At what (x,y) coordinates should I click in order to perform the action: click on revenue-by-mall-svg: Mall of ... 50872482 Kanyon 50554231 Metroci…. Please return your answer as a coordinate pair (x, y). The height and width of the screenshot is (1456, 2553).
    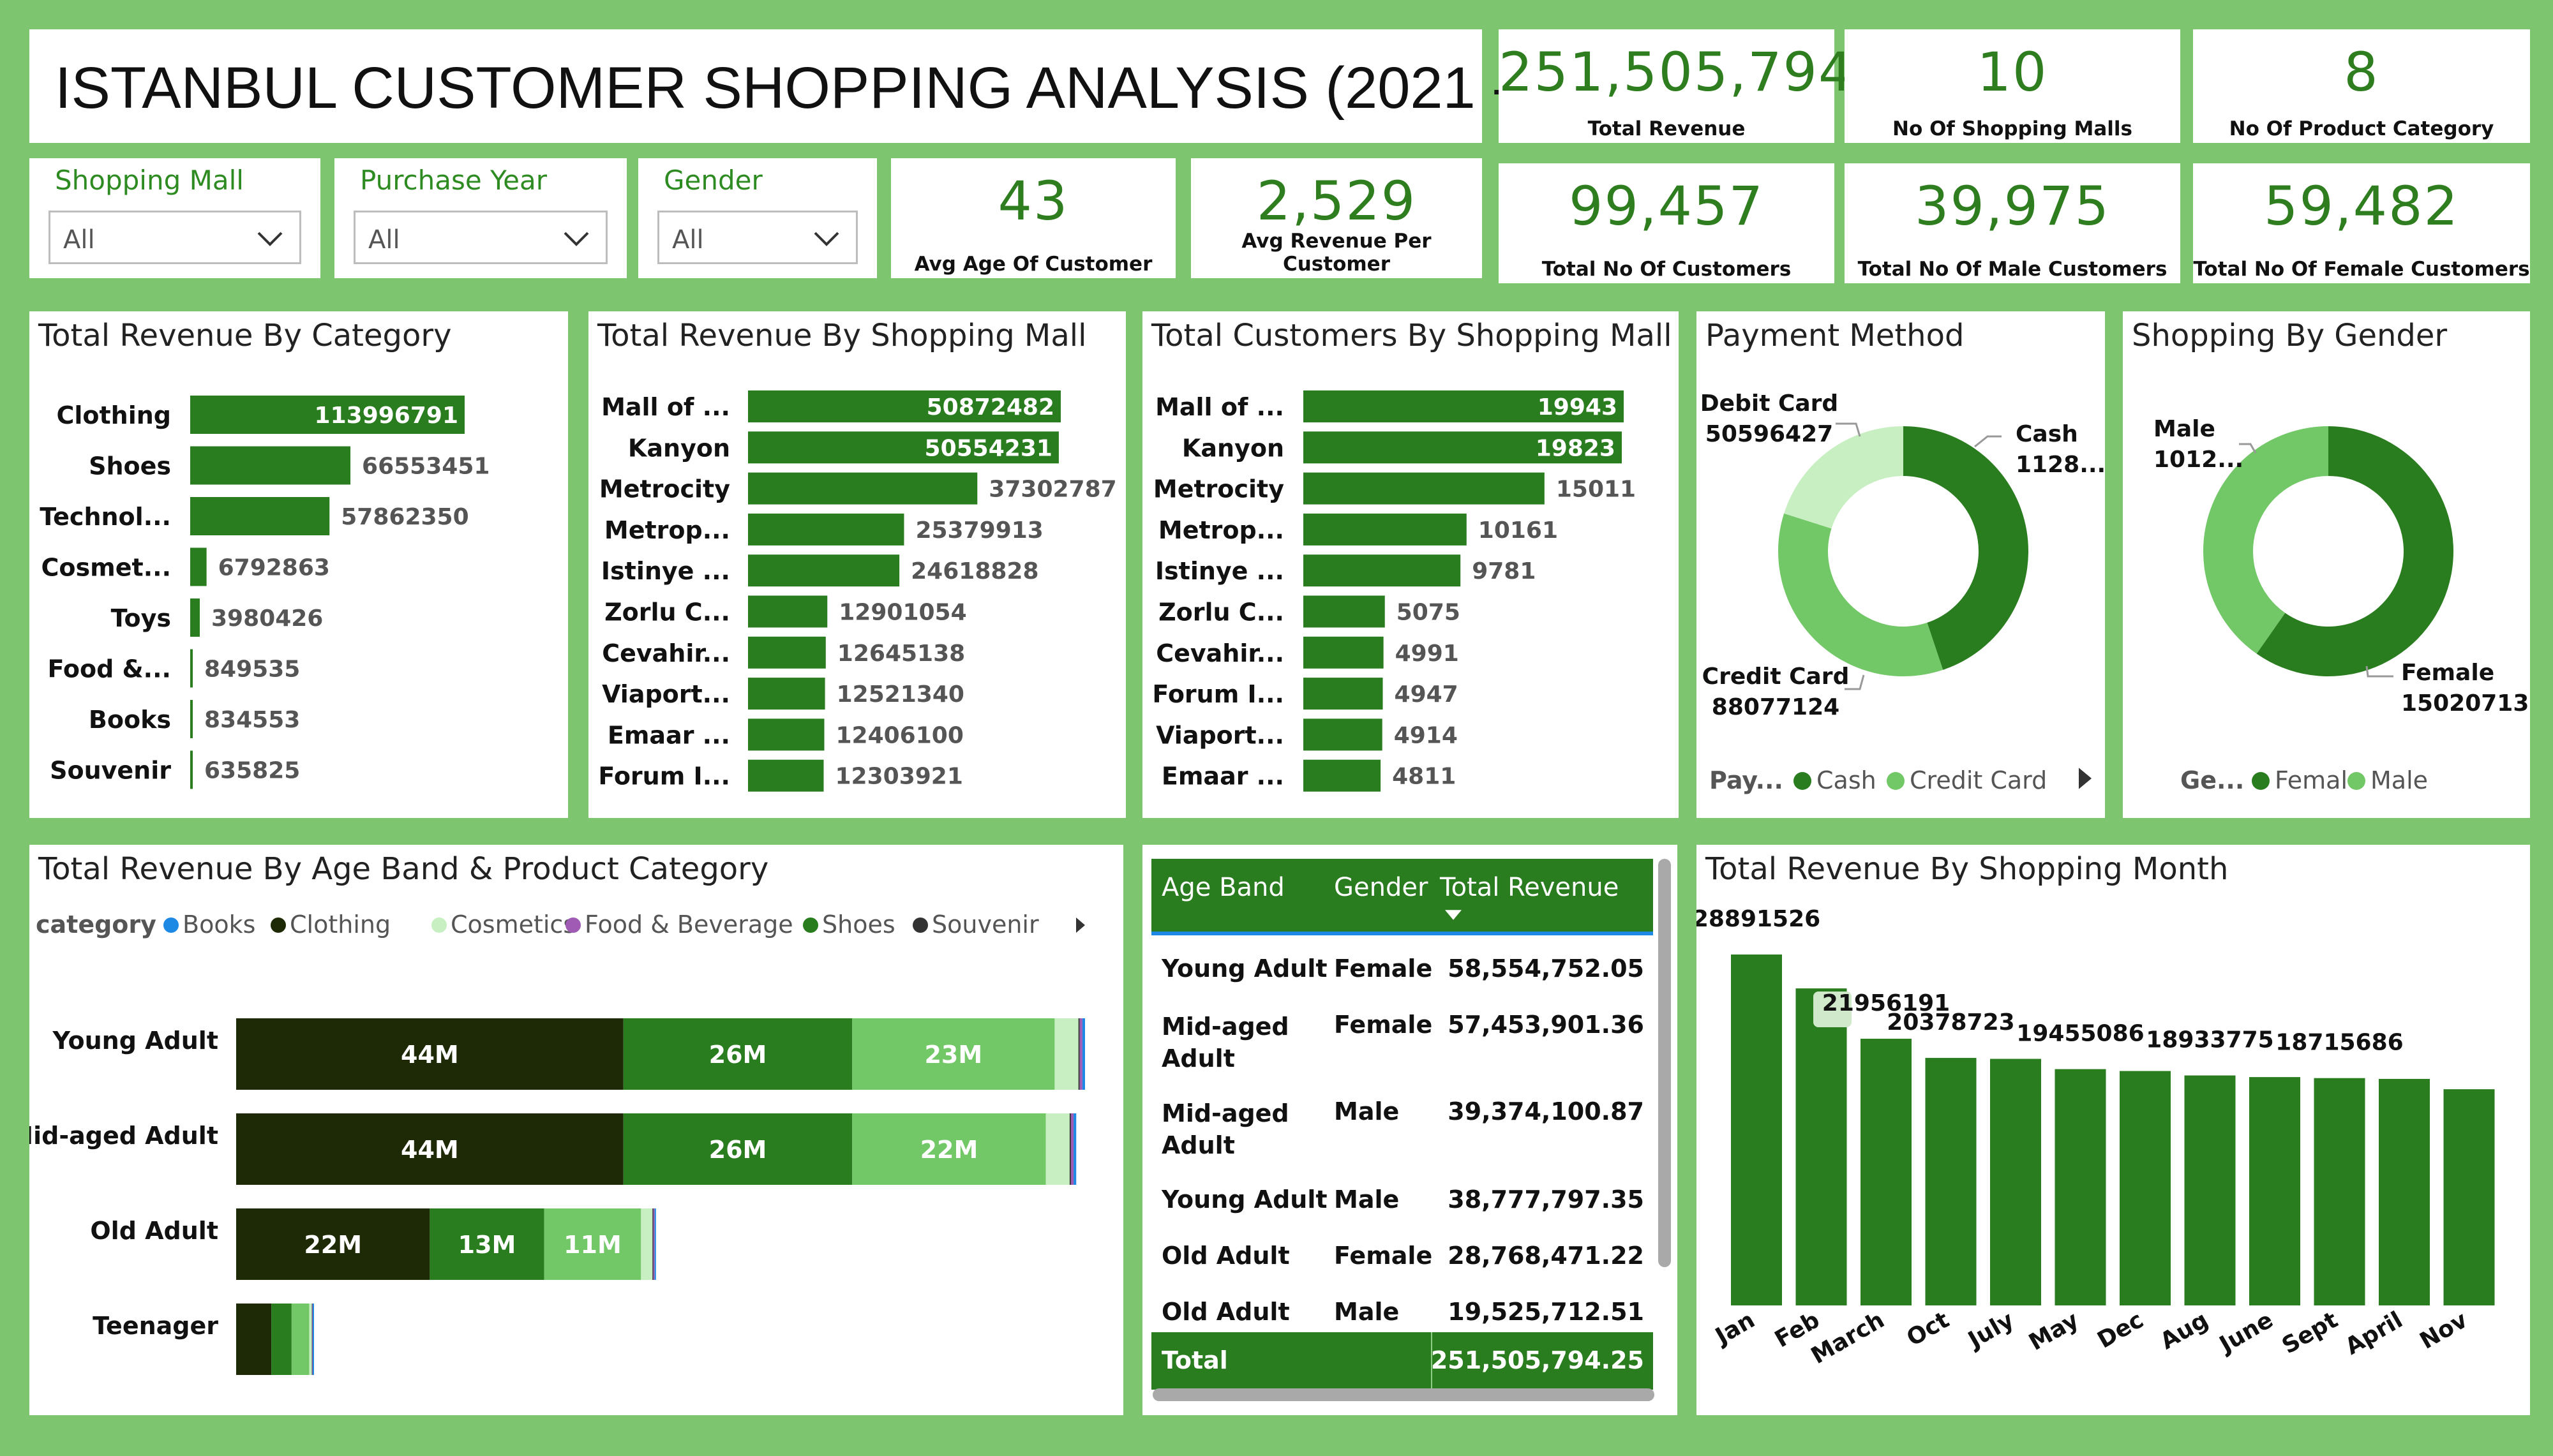
    Looking at the image, I should click on (858, 591).